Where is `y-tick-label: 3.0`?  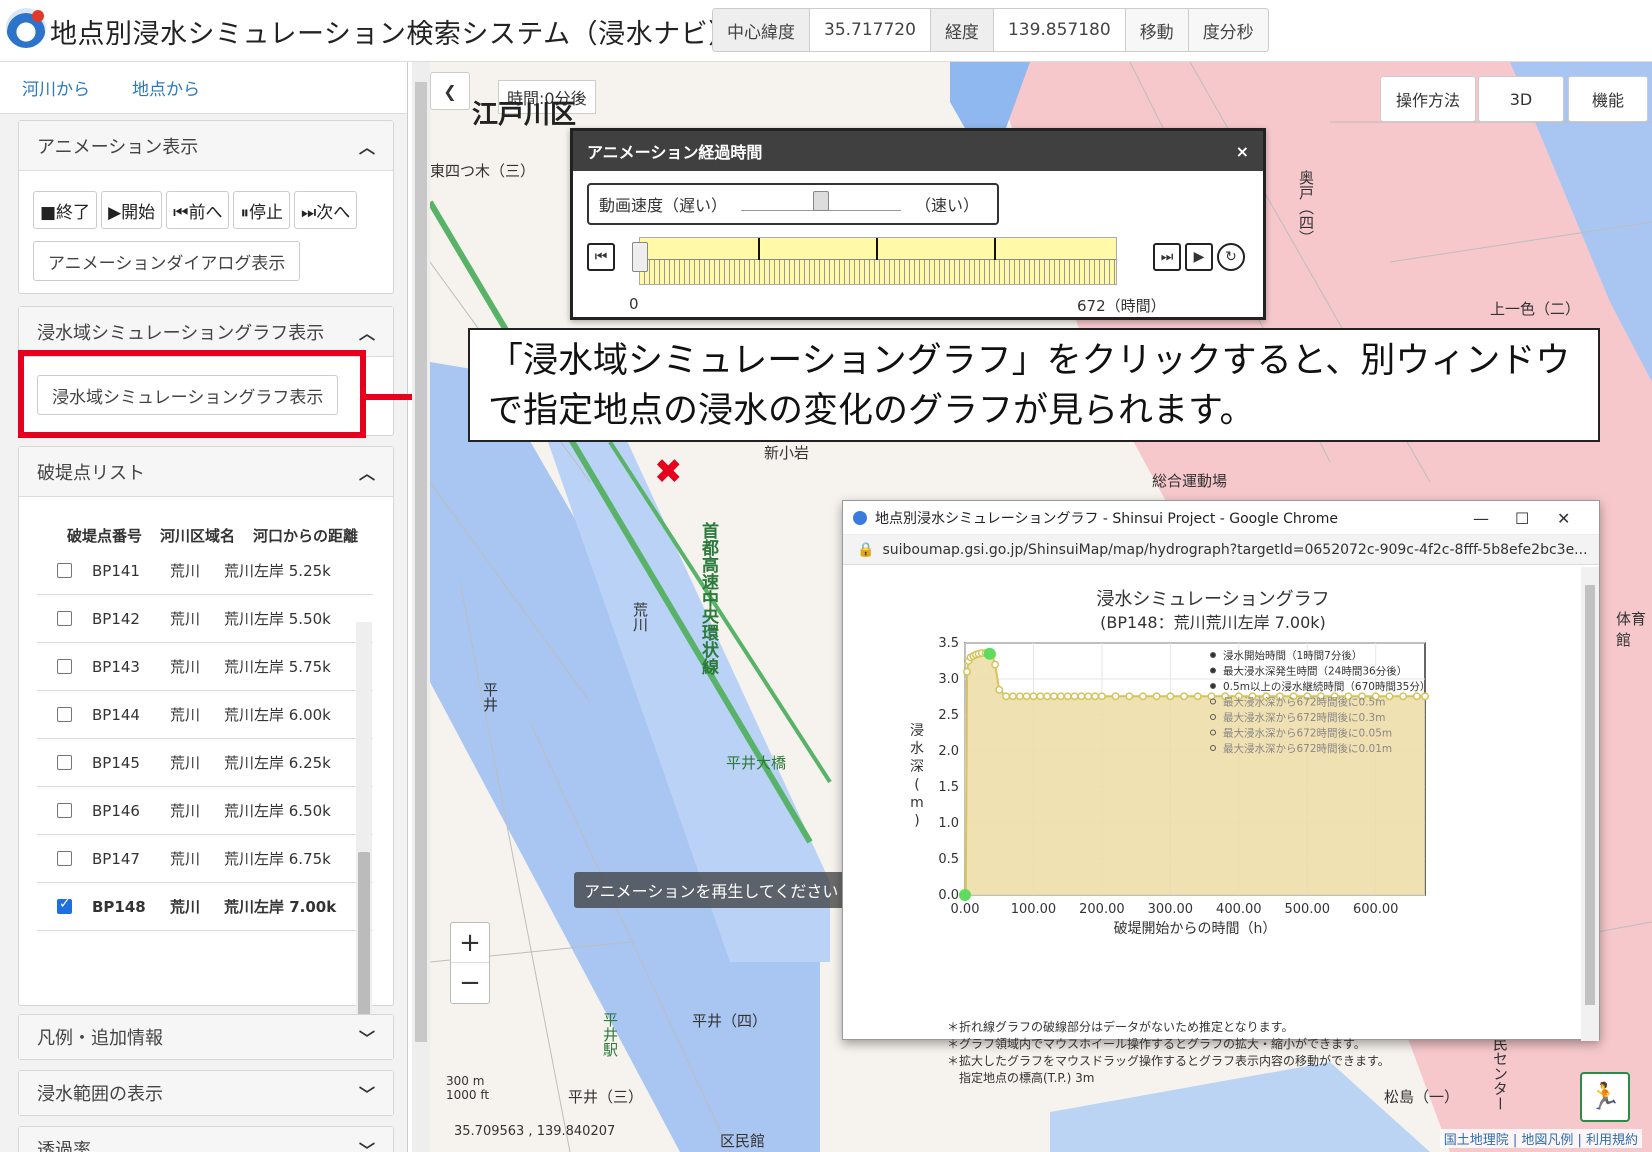
y-tick-label: 3.0 is located at coordinates (948, 679).